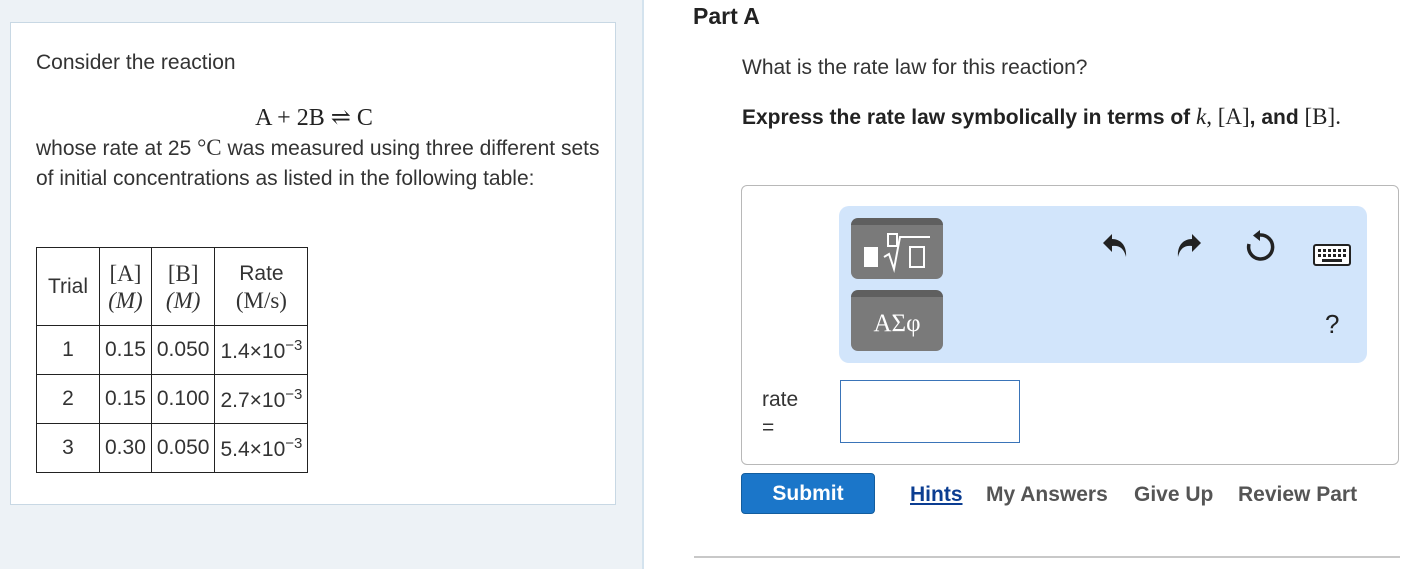 The image size is (1415, 569). What do you see at coordinates (1103, 284) in the screenshot?
I see `math-toolbar: ΑΣφ ?` at bounding box center [1103, 284].